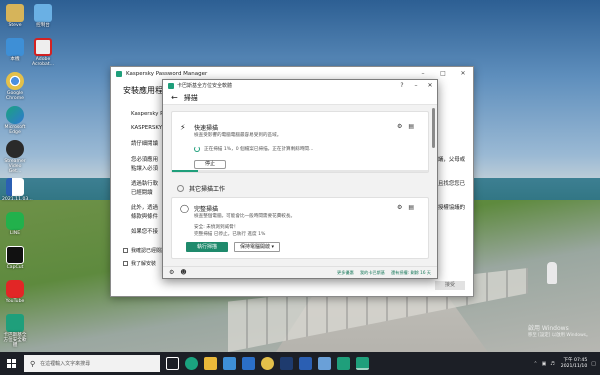  Describe the element at coordinates (450, 285) in the screenshot. I see `accept-button: 接受` at that location.